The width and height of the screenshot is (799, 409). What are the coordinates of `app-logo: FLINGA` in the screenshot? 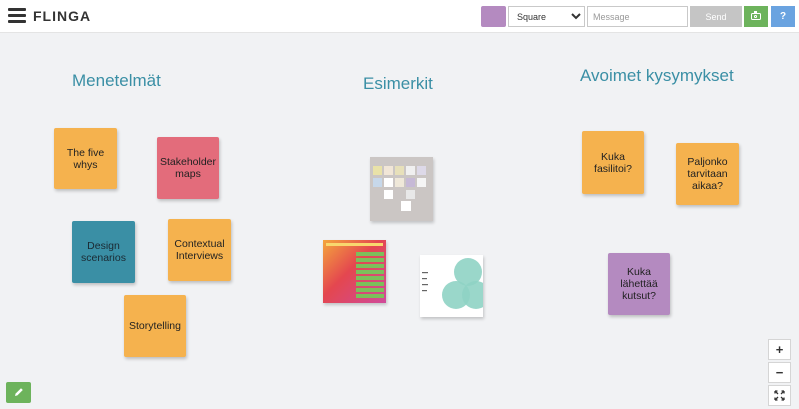 It's located at (62, 16).